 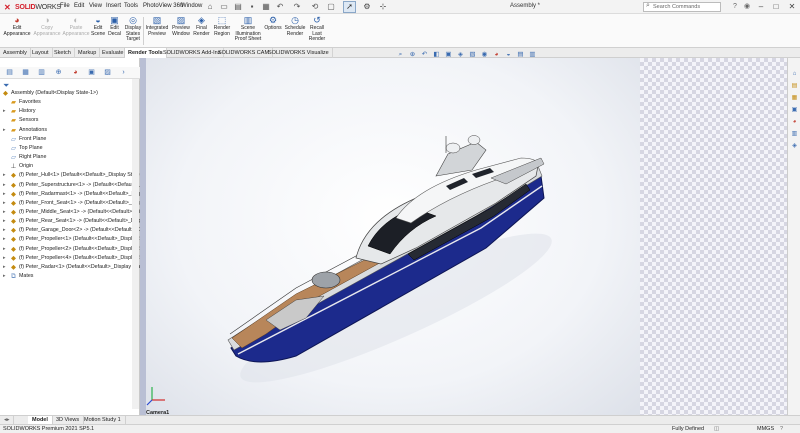 I want to click on menu-edit: Edit, so click(x=79, y=6).